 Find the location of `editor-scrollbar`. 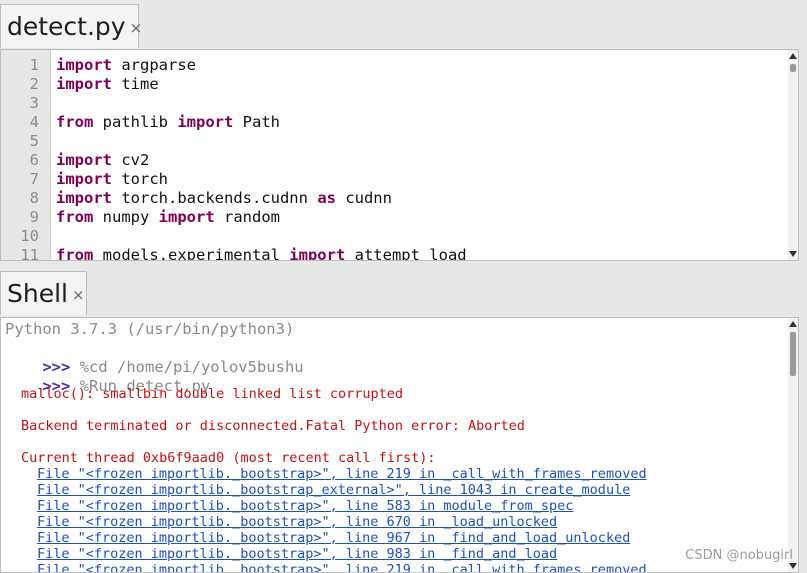

editor-scrollbar is located at coordinates (793, 155).